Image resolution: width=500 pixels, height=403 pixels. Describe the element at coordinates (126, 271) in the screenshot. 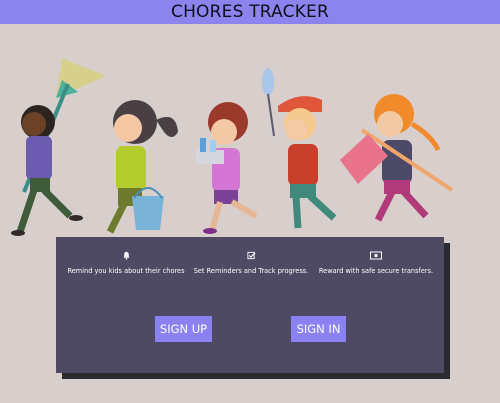

I see `feature-reminders-text: Remind you kids about their chores` at that location.